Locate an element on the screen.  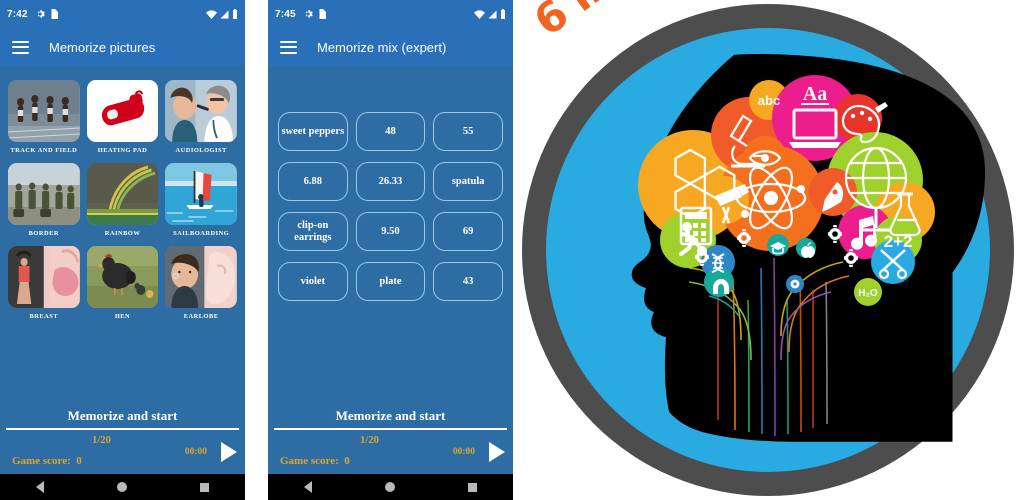
picture-card: TRACK AND FIELD is located at coordinates (44, 117).